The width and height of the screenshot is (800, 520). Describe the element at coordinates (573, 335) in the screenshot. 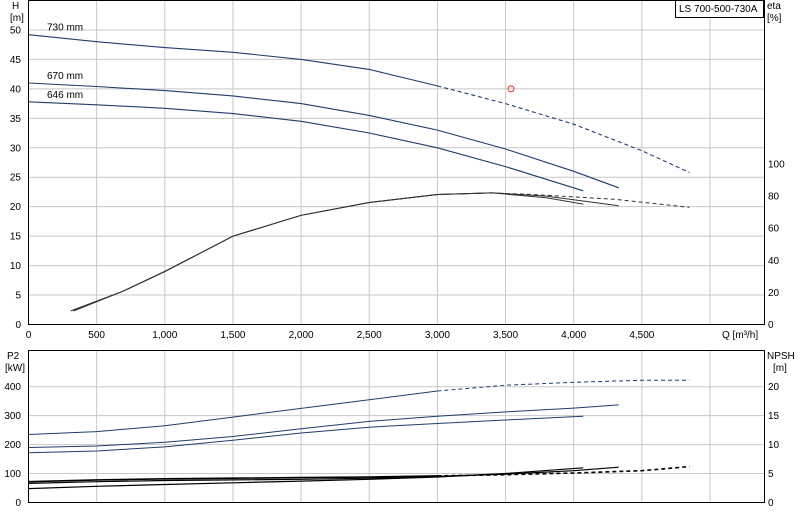

I see `x-tick-label: 4,000` at that location.